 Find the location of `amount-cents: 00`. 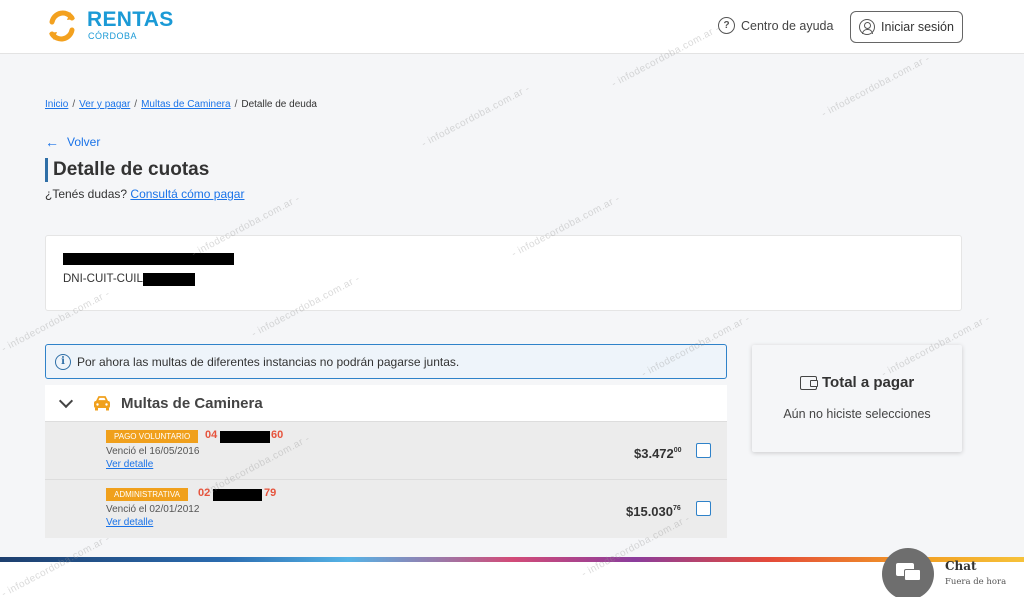

amount-cents: 00 is located at coordinates (677, 450).